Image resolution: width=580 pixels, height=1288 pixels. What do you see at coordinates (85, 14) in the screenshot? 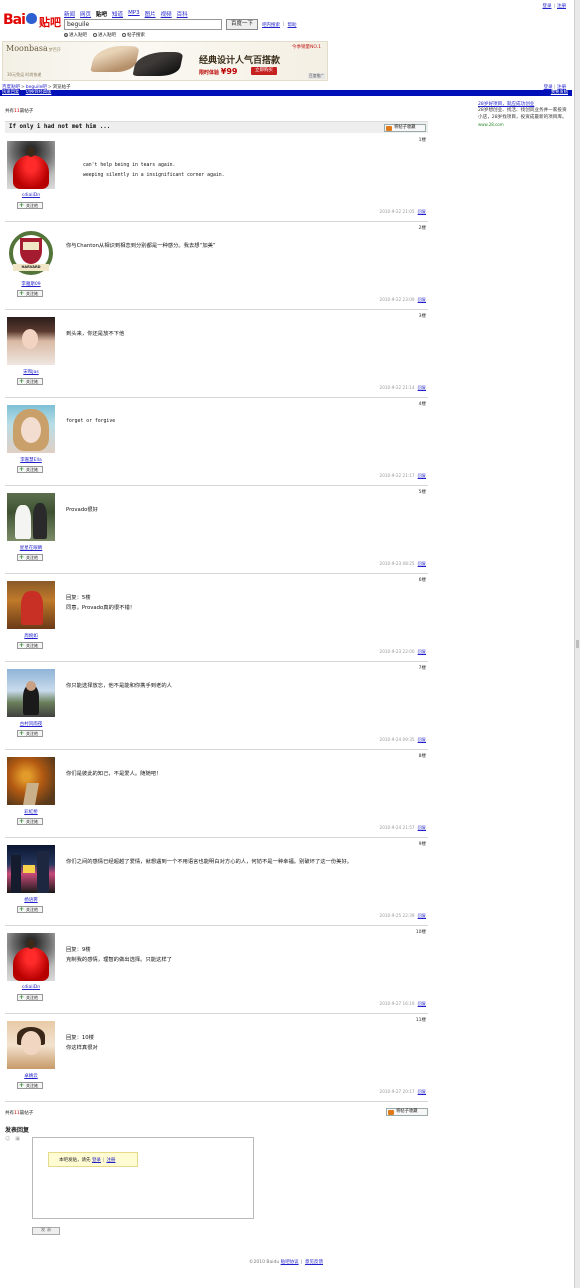
I see `nav-web: 网页` at bounding box center [85, 14].